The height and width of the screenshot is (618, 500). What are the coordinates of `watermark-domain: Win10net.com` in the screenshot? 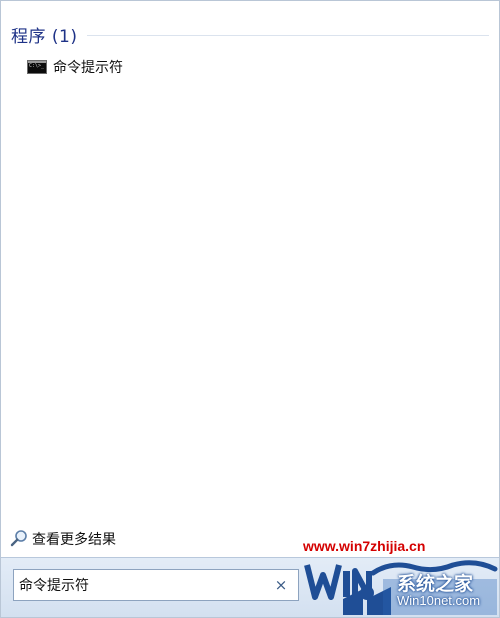 It's located at (439, 600).